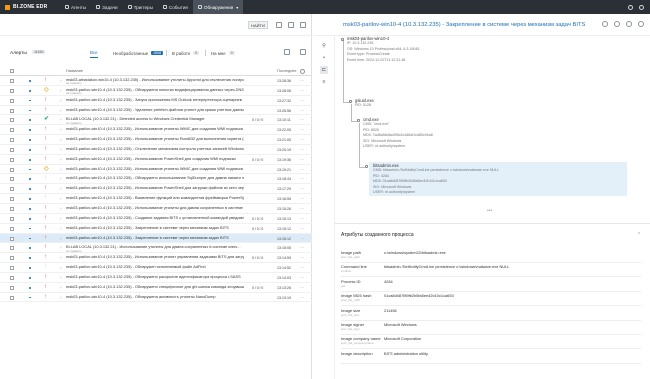  Describe the element at coordinates (223, 53) in the screenshot. I see `tab-assigned-to-me: На мне 0` at that location.